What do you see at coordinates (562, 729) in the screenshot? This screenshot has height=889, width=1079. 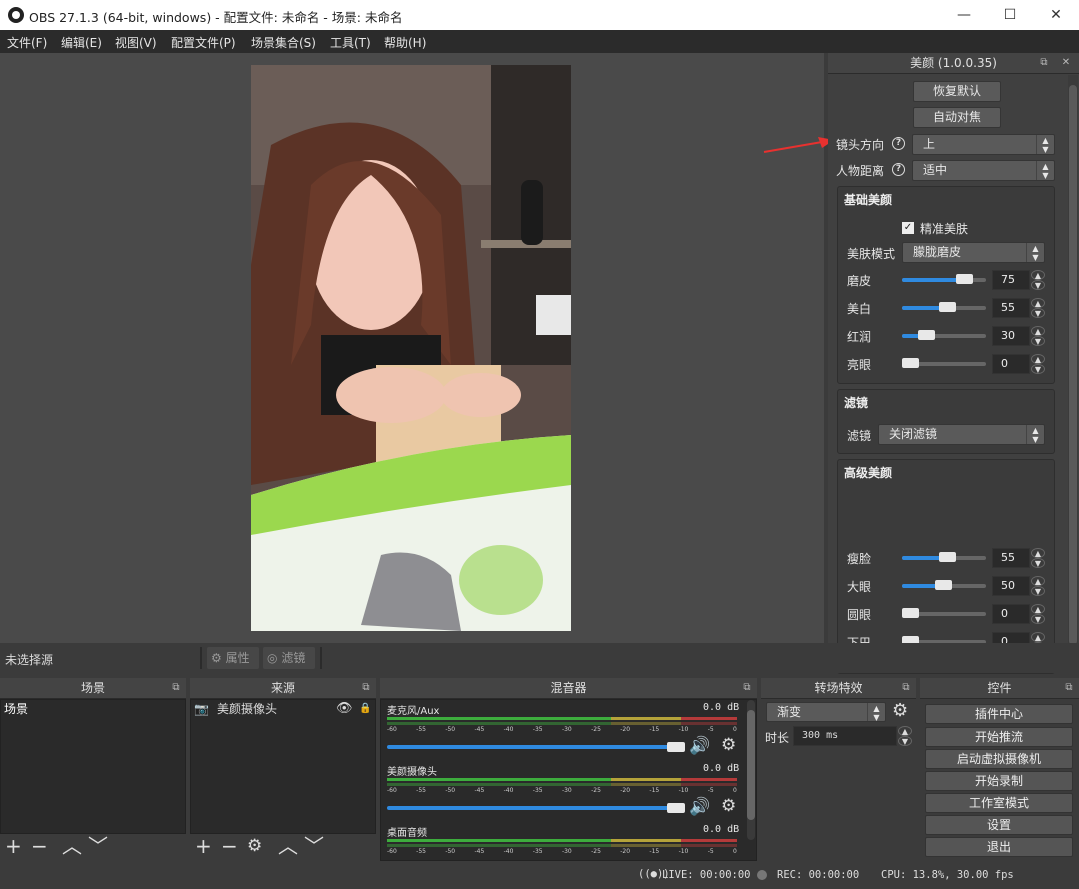 I see `meter-scale: -60 -55 -50 -45 -40 -35 -30 -25 -20 -15 -10 -5 0` at bounding box center [562, 729].